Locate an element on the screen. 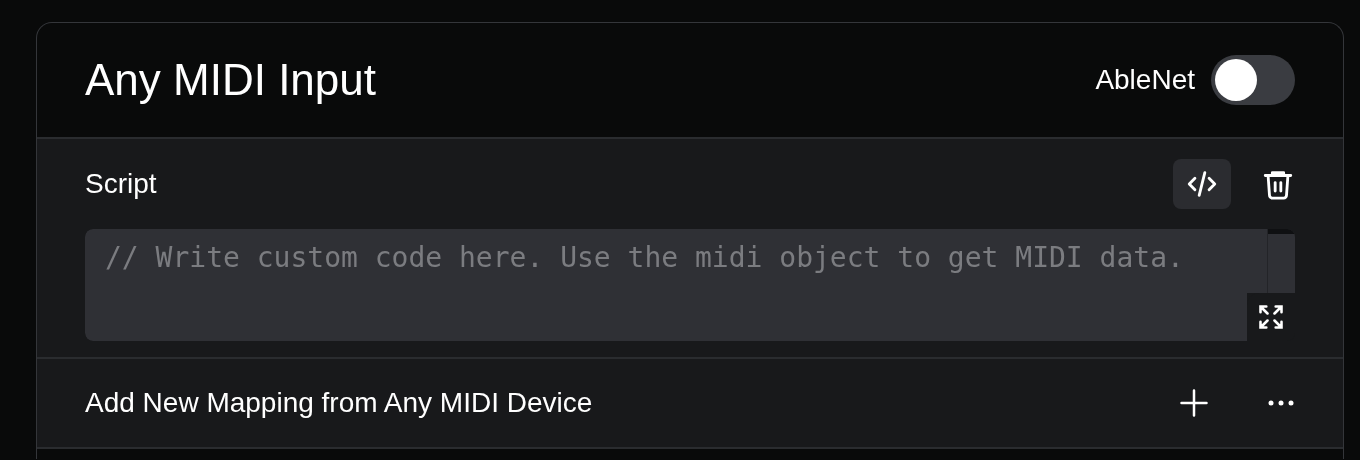  expand-icon is located at coordinates (1271, 317).